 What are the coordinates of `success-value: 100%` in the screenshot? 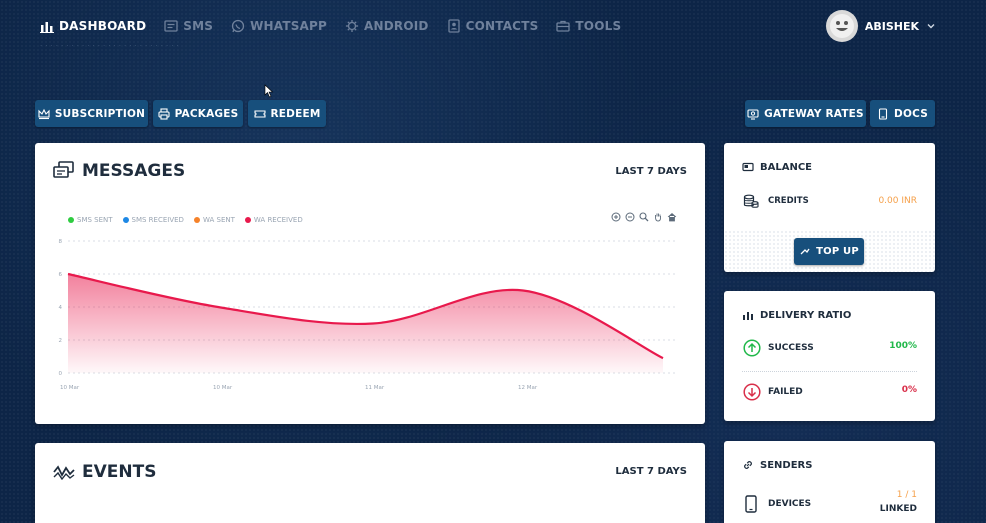 It's located at (903, 346).